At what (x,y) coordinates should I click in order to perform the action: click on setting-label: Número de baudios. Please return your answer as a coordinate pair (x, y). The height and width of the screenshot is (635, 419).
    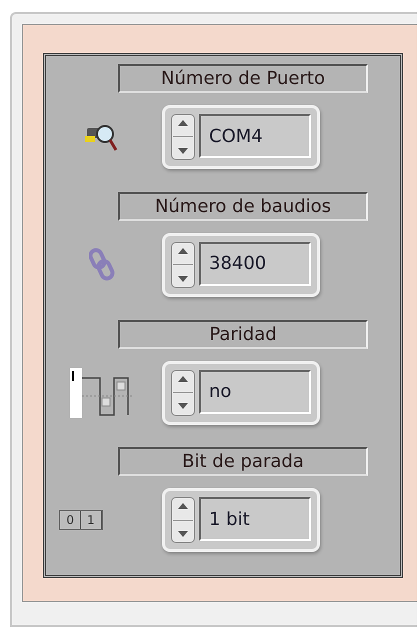
    Looking at the image, I should click on (243, 206).